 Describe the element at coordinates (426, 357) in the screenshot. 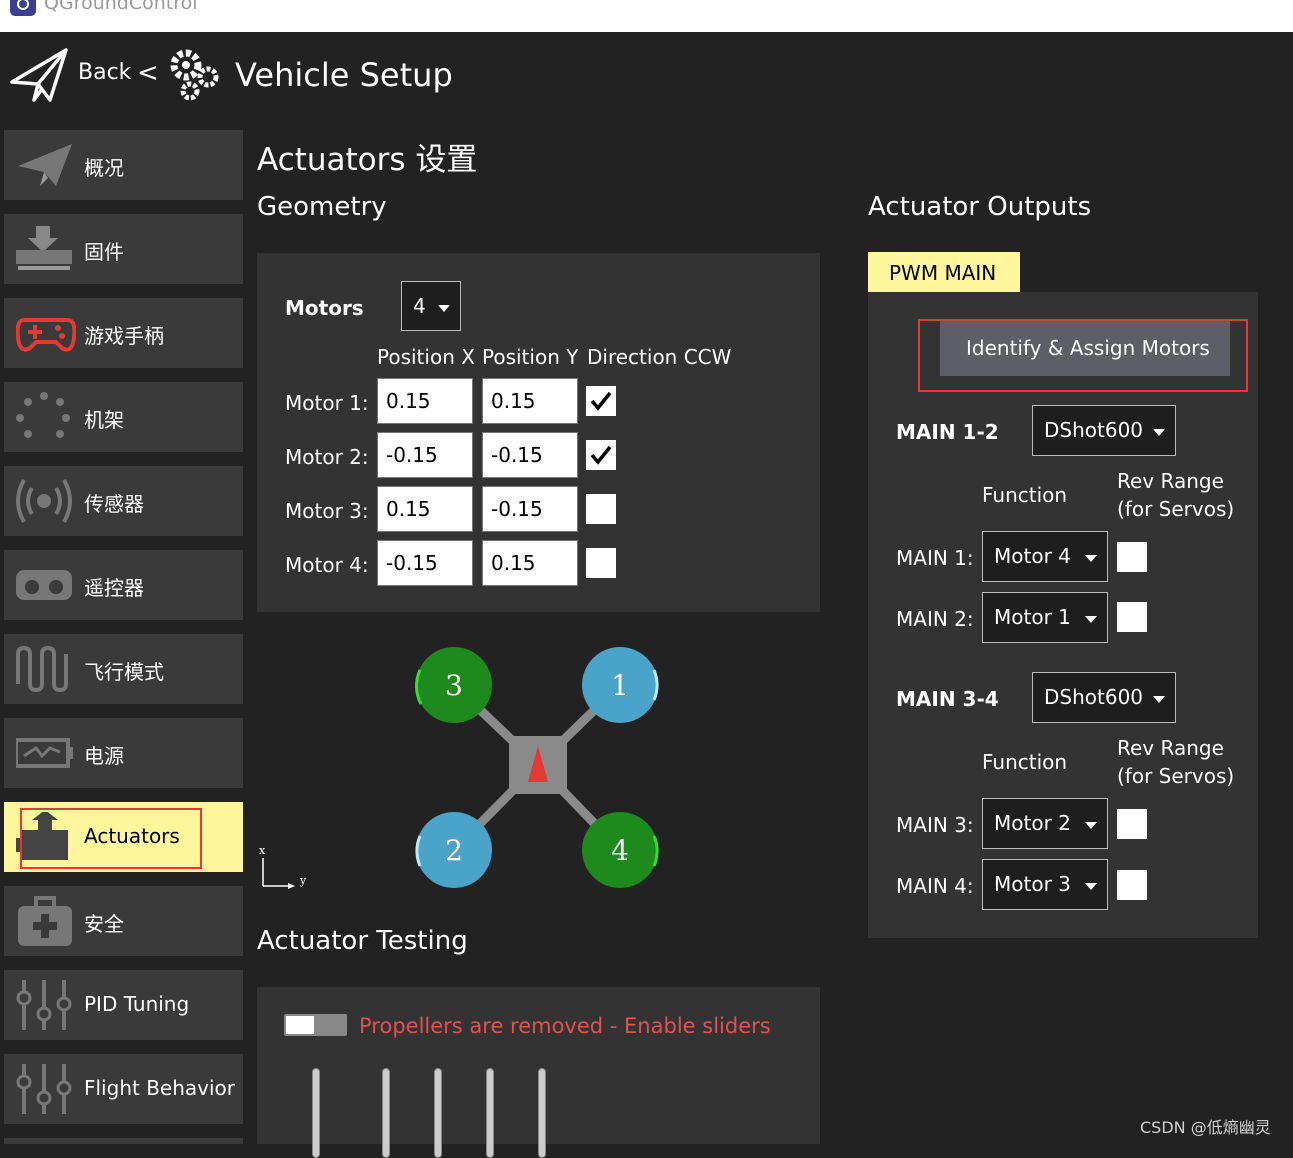

I see `col-position-x: Position X` at that location.